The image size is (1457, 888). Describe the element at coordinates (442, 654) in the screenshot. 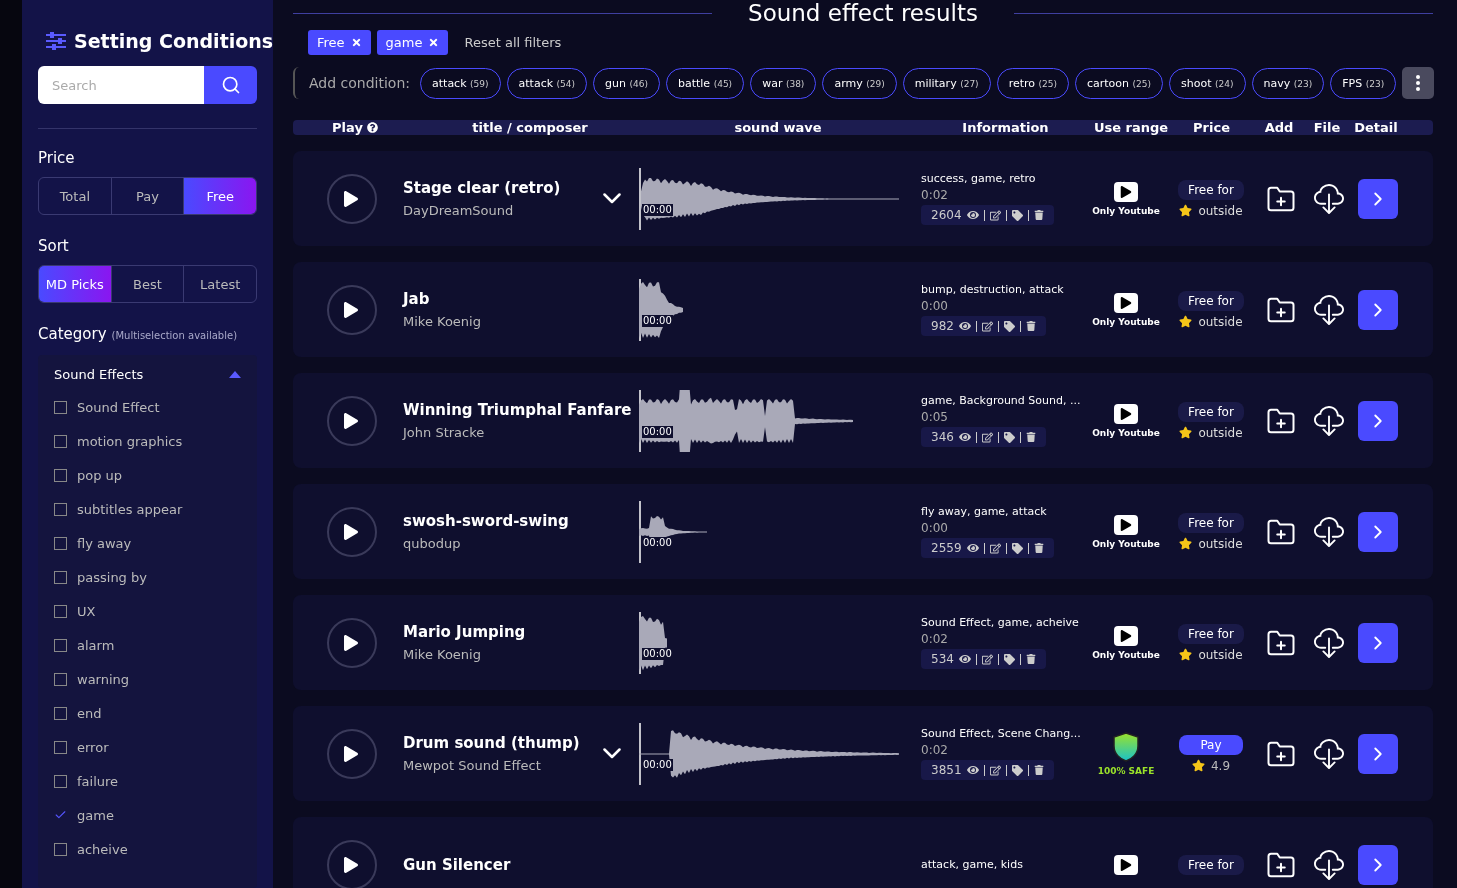

I see `composer-name: Mike Koenig` at that location.